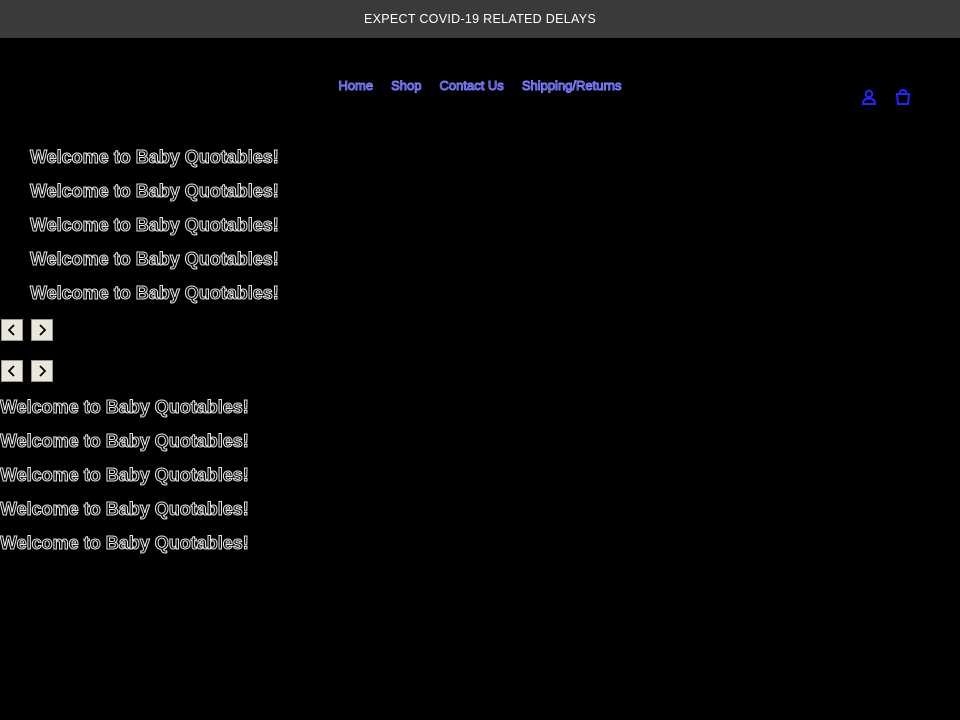  I want to click on nav-item-shipping-returns: Shipping/Returns, so click(571, 86).